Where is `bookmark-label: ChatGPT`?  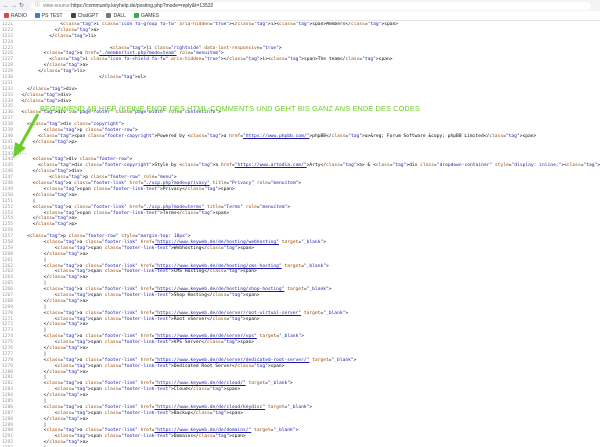 bookmark-label: ChatGPT is located at coordinates (88, 16).